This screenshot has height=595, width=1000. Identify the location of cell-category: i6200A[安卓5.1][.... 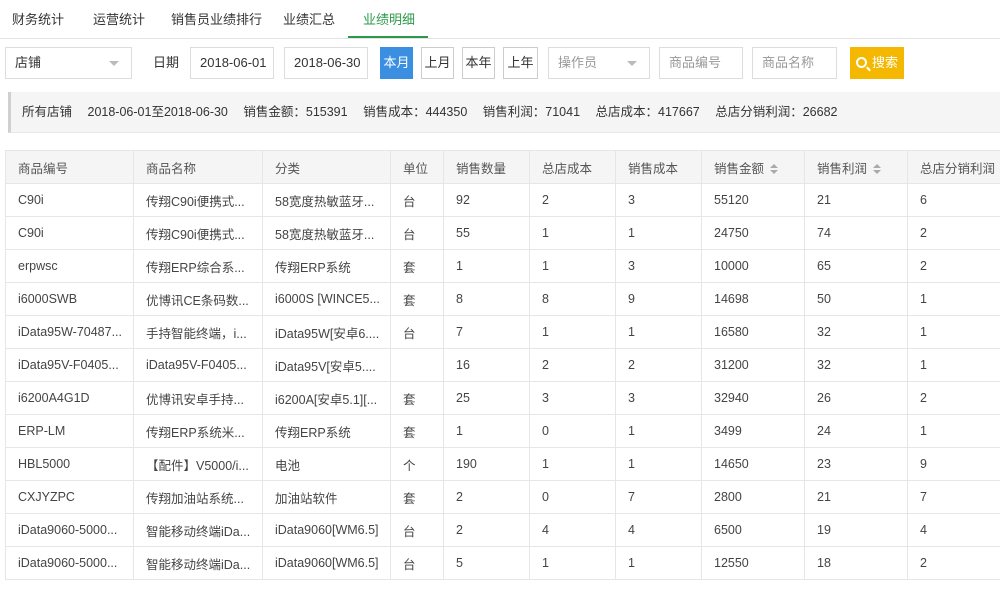
(326, 398).